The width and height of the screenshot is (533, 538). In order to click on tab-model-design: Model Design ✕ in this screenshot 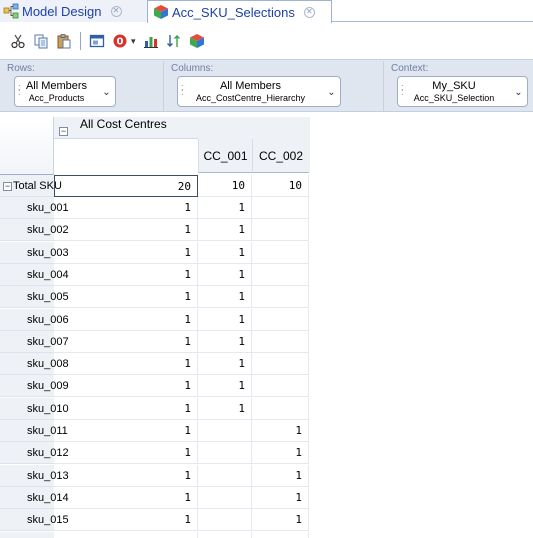, I will do `click(73, 11)`.